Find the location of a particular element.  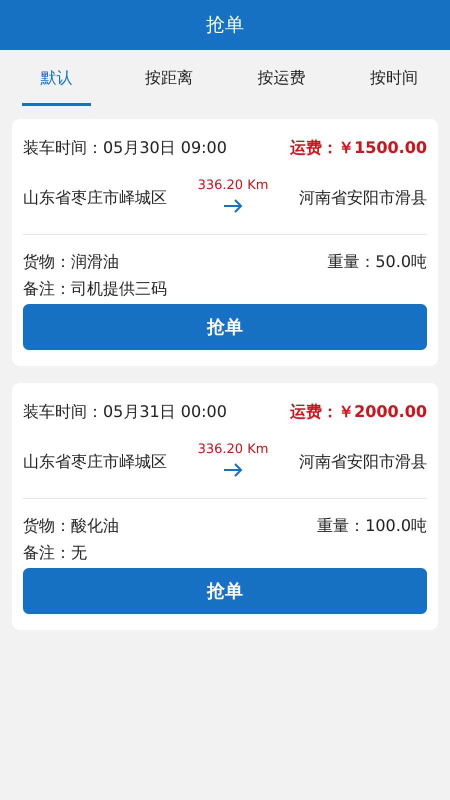

tab: 按距离 is located at coordinates (168, 78).